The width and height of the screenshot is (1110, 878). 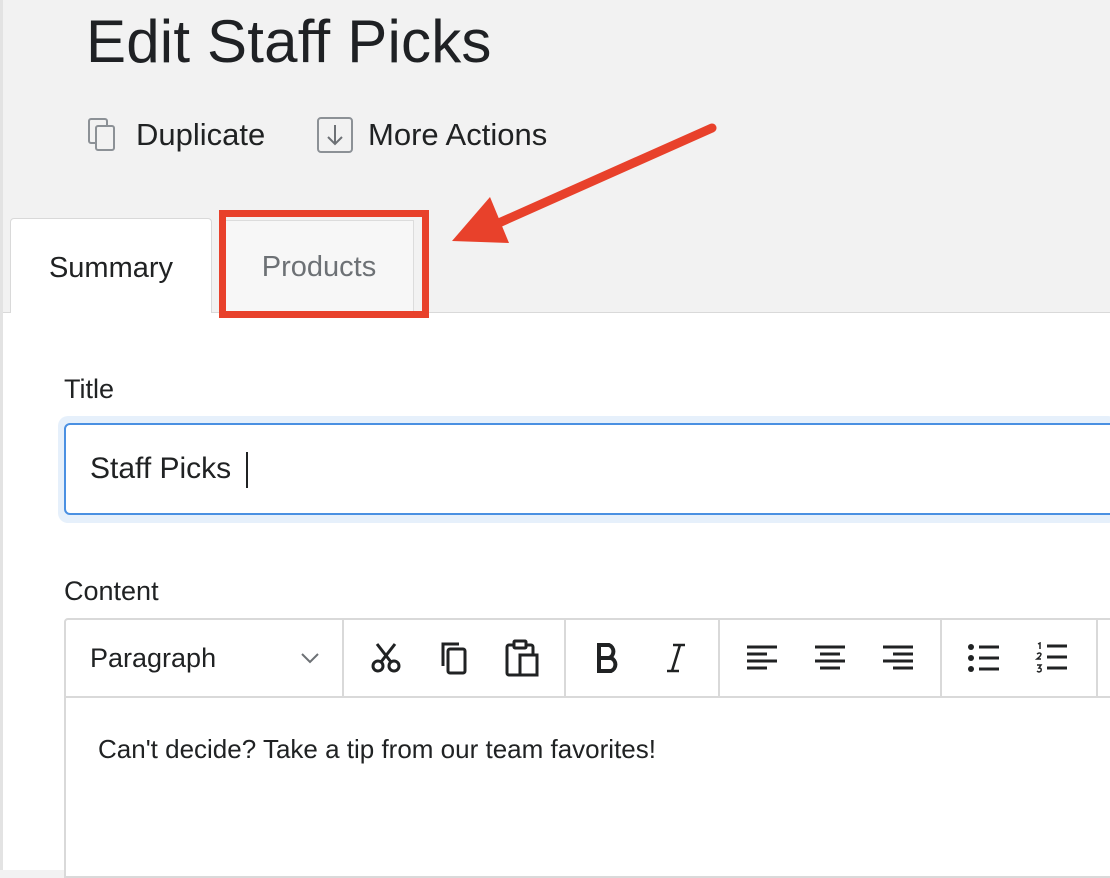 What do you see at coordinates (201, 134) in the screenshot?
I see `duplicate-label: Duplicate` at bounding box center [201, 134].